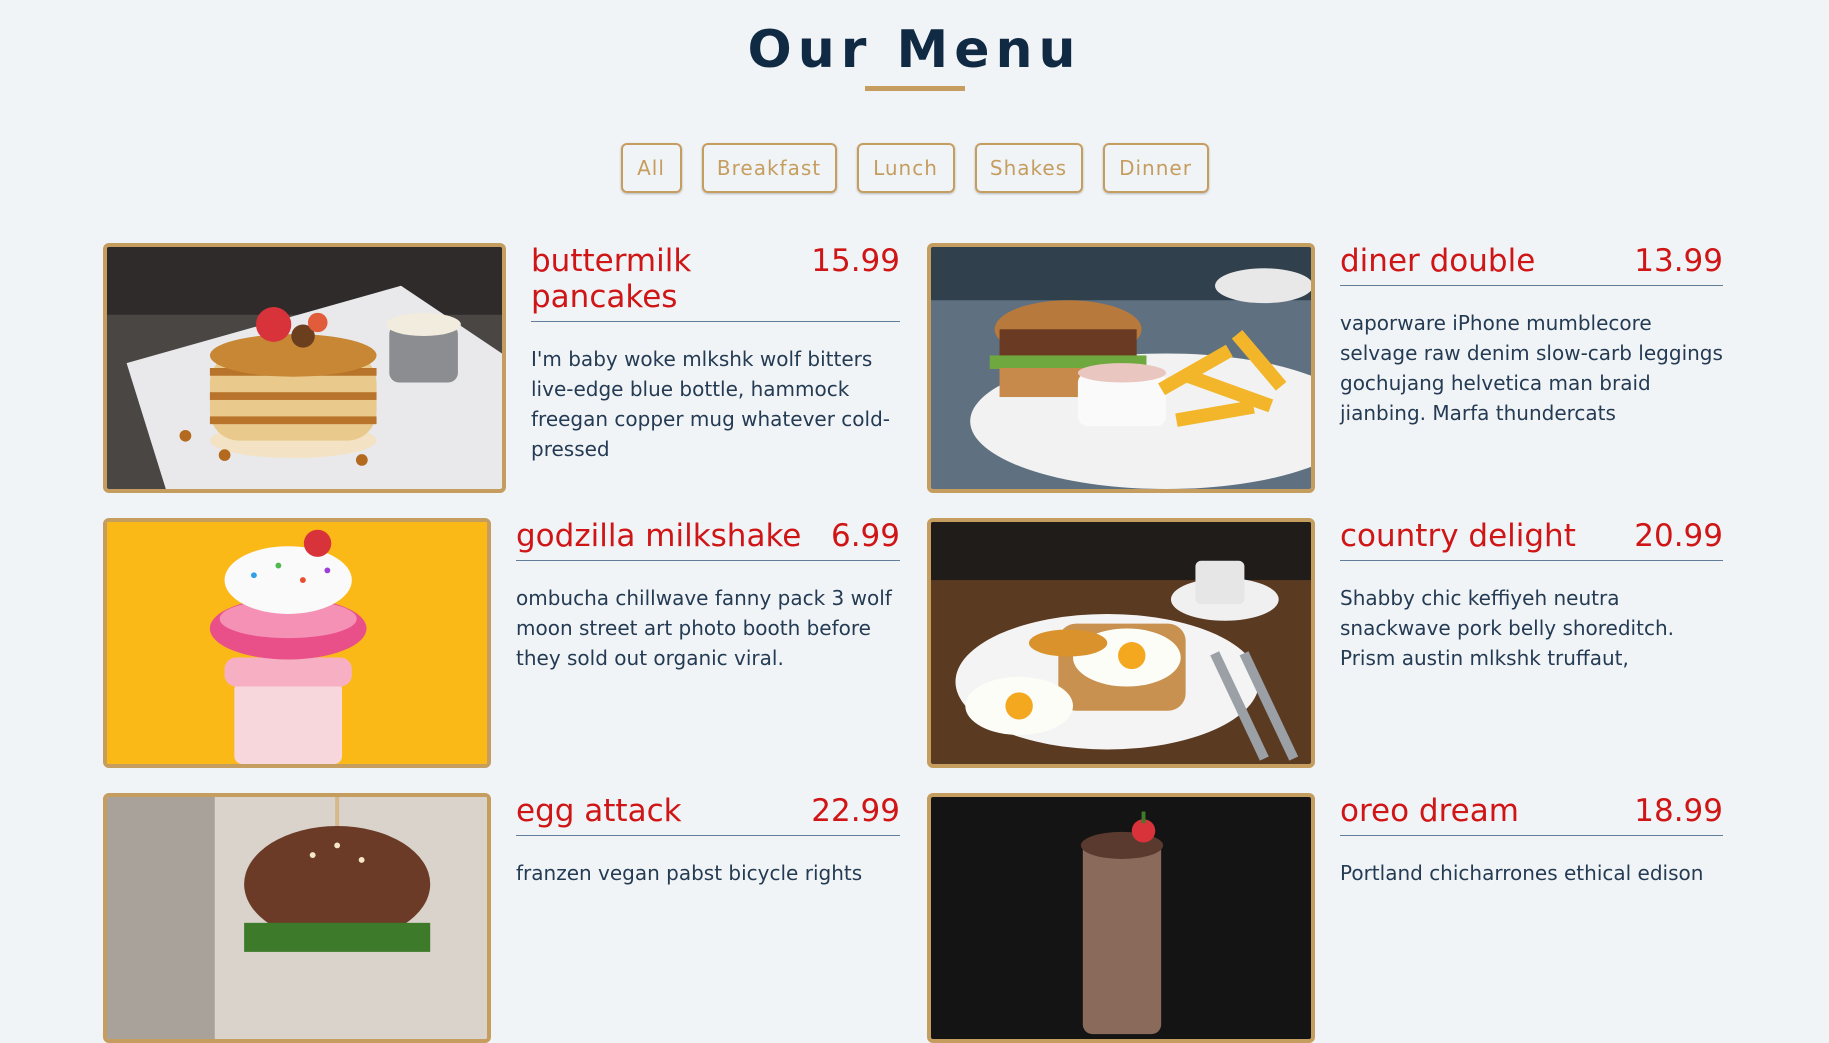 The width and height of the screenshot is (1829, 1043). I want to click on milkshake-photo, so click(297, 643).